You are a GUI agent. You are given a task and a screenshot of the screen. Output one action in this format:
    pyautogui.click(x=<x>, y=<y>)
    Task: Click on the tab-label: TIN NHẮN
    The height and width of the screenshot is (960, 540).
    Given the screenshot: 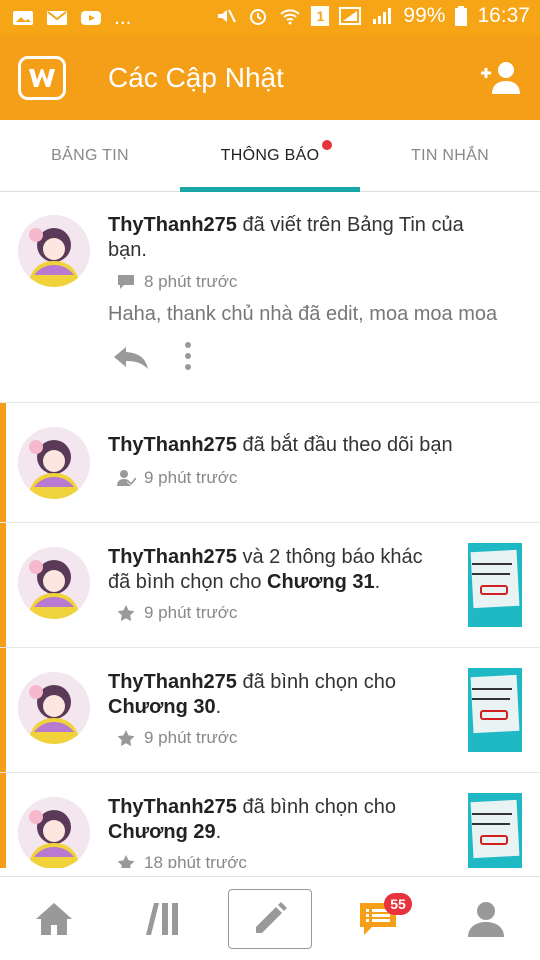 What is the action you would take?
    pyautogui.click(x=450, y=155)
    